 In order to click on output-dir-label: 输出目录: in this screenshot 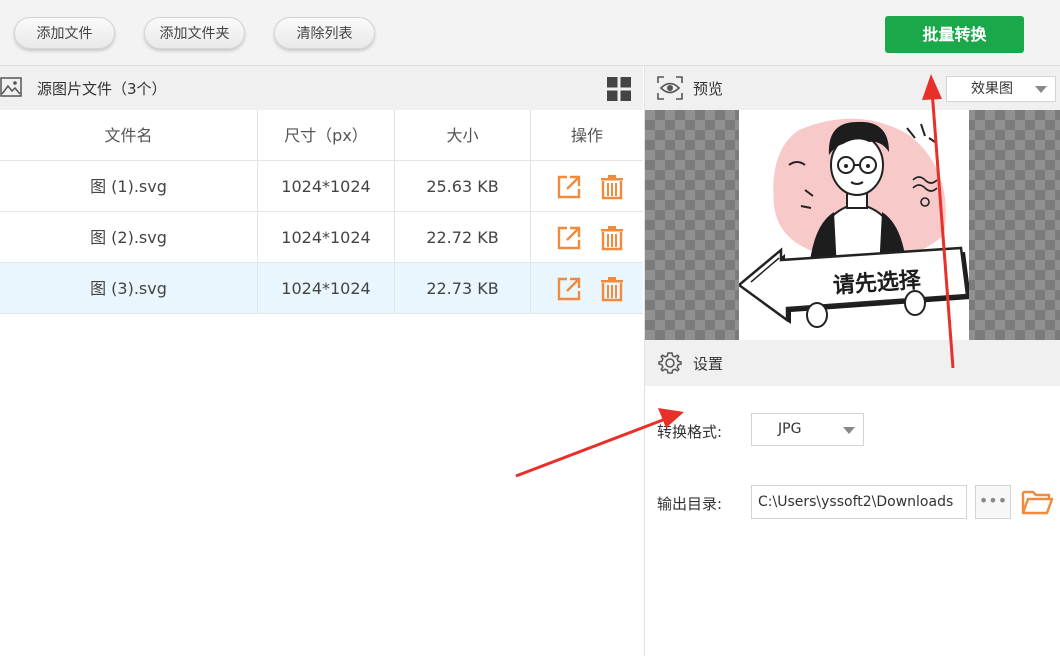, I will do `click(690, 504)`.